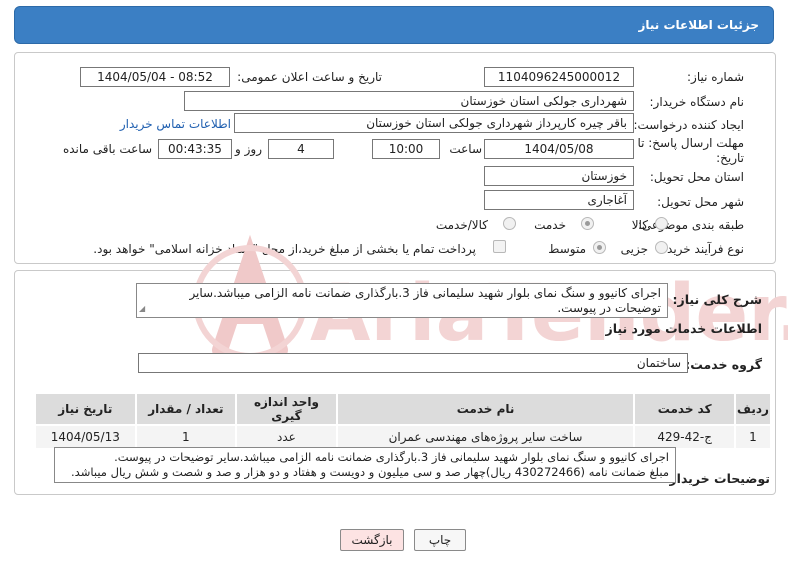 The image size is (788, 566). What do you see at coordinates (753, 409) in the screenshot?
I see `col-row-number: ردیف` at bounding box center [753, 409].